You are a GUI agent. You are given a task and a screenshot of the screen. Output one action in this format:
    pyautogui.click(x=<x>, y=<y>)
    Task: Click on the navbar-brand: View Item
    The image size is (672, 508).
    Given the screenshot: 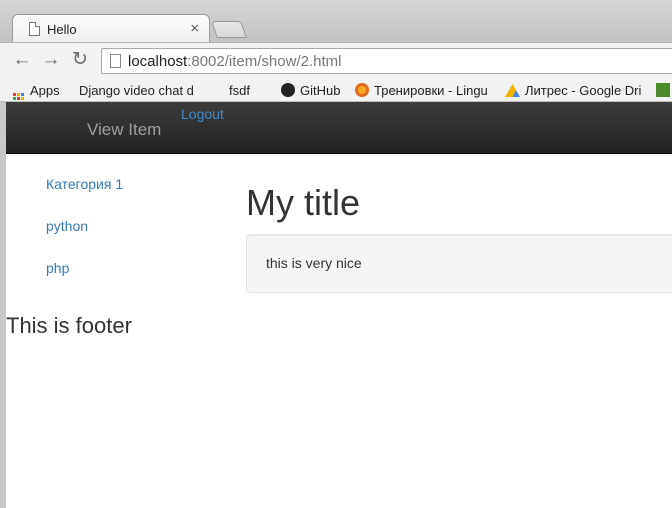 What is the action you would take?
    pyautogui.click(x=124, y=130)
    